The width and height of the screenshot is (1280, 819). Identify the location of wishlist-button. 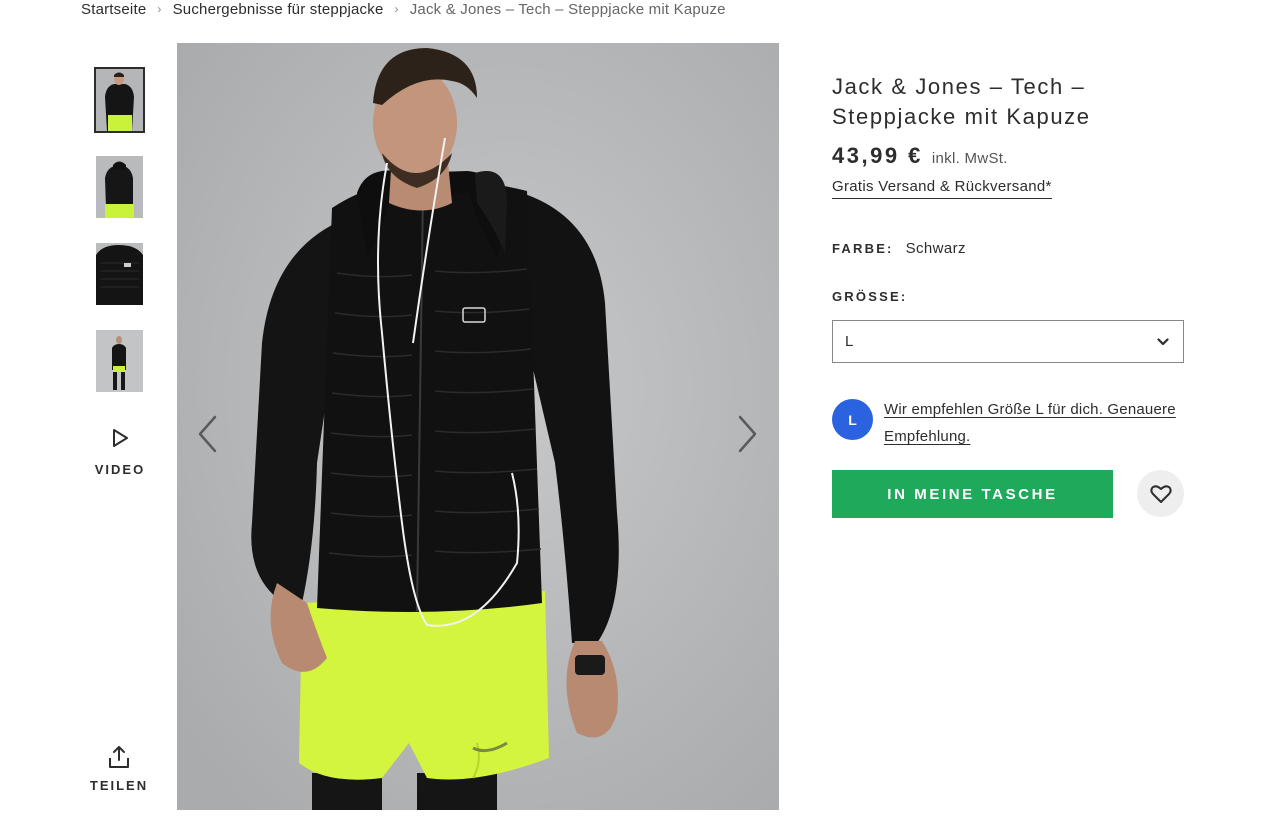
(1160, 493).